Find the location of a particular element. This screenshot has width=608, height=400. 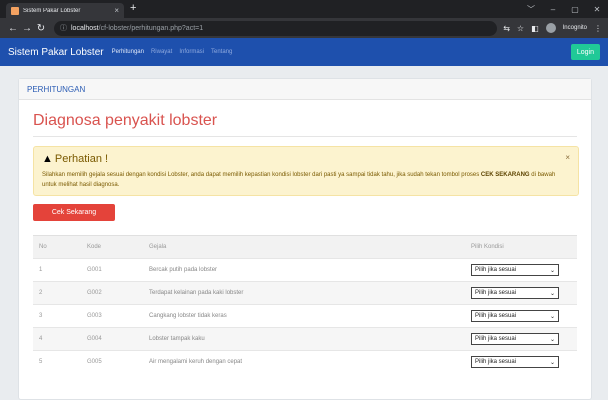

cell-no: 2 is located at coordinates (57, 293).